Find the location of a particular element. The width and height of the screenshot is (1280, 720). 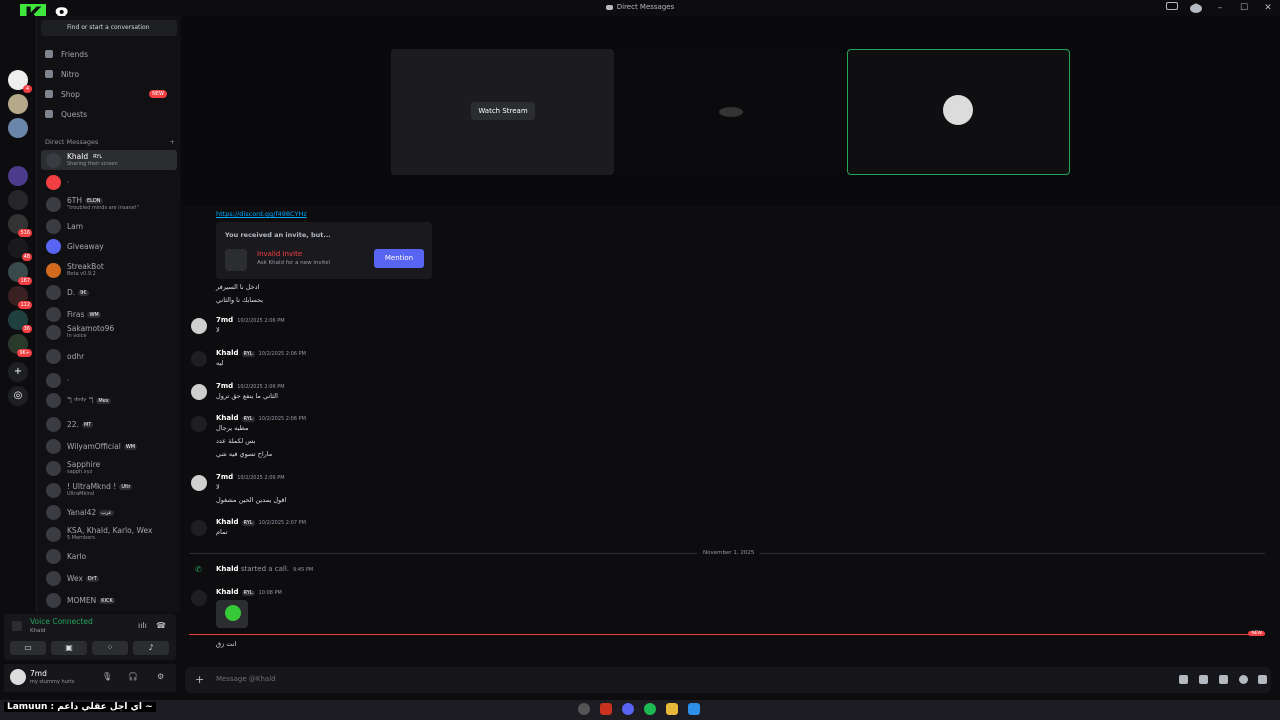

watch-stream-button: Watch Stream is located at coordinates (503, 111).